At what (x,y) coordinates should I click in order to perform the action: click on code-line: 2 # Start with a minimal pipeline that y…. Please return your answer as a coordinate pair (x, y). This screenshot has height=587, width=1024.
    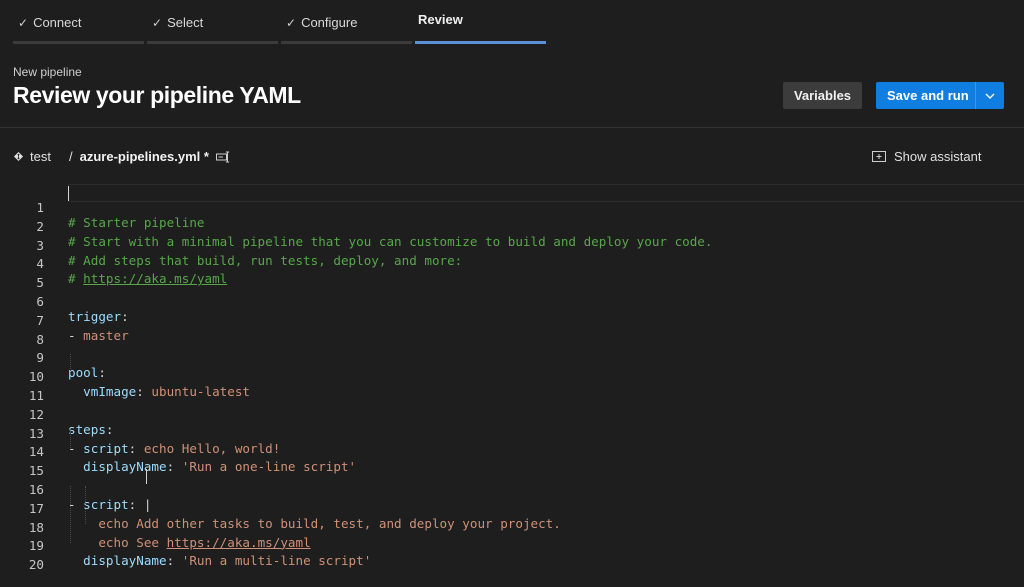
    Looking at the image, I should click on (512, 226).